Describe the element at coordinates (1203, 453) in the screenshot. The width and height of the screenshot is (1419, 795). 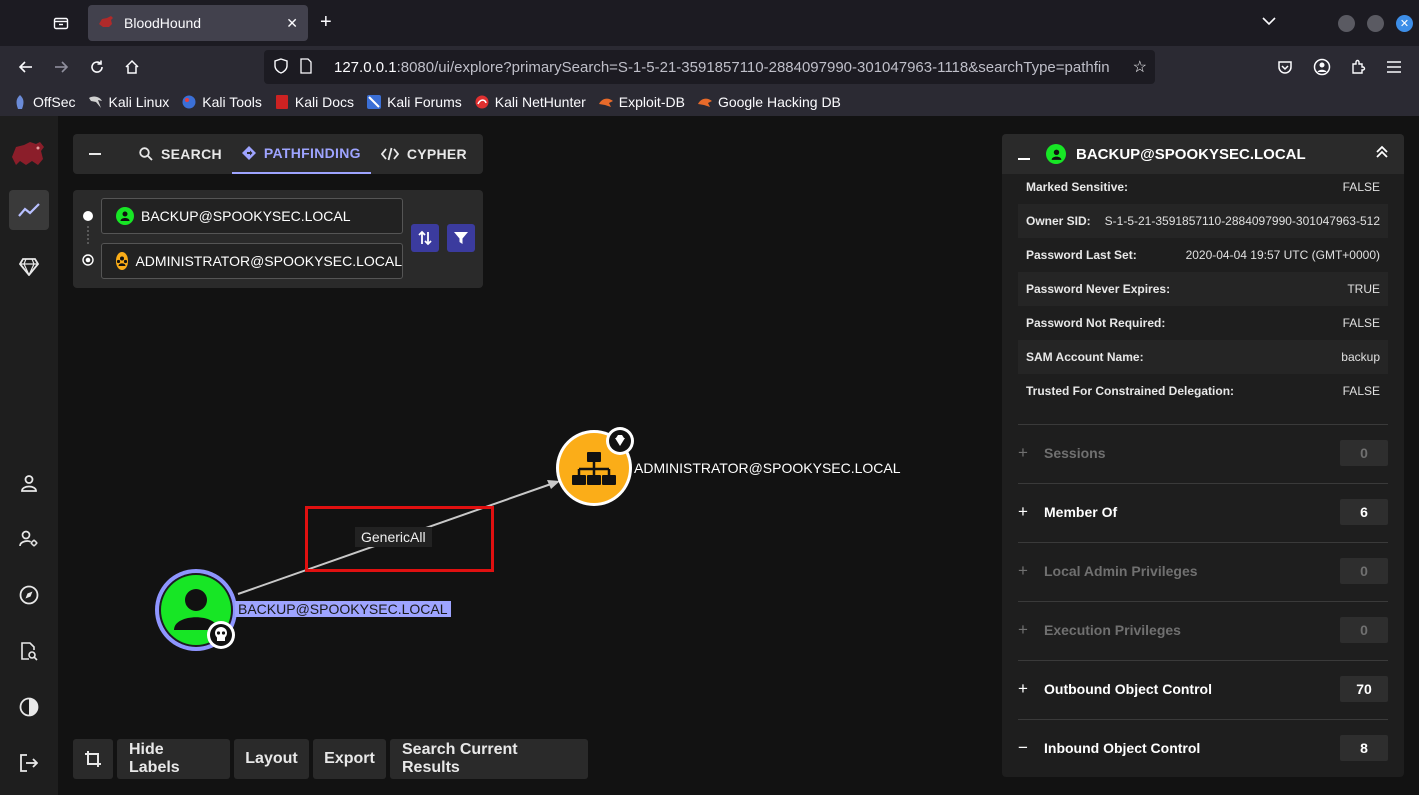
I see `section-sessions: + Sessions 0` at that location.